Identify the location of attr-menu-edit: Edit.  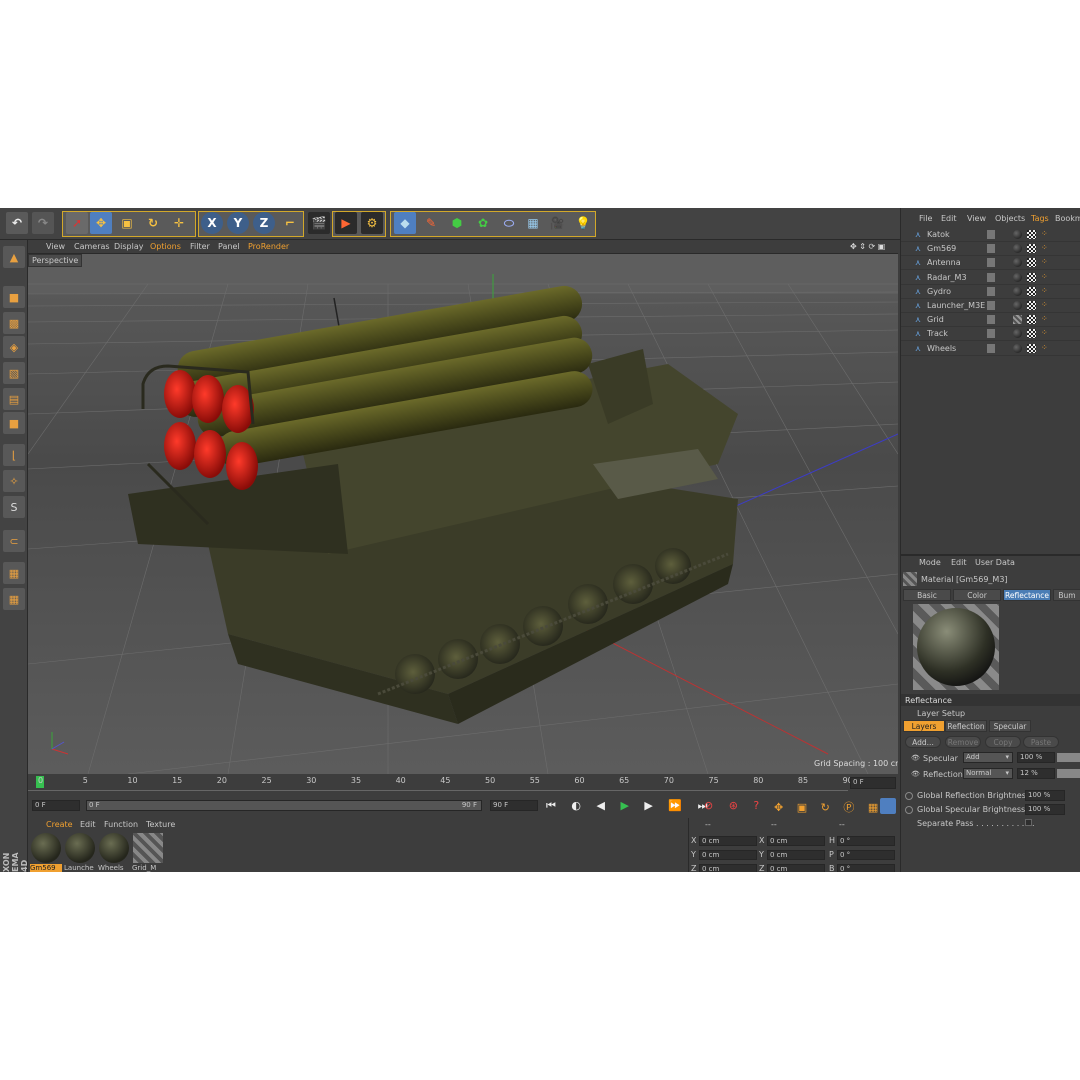
(959, 562).